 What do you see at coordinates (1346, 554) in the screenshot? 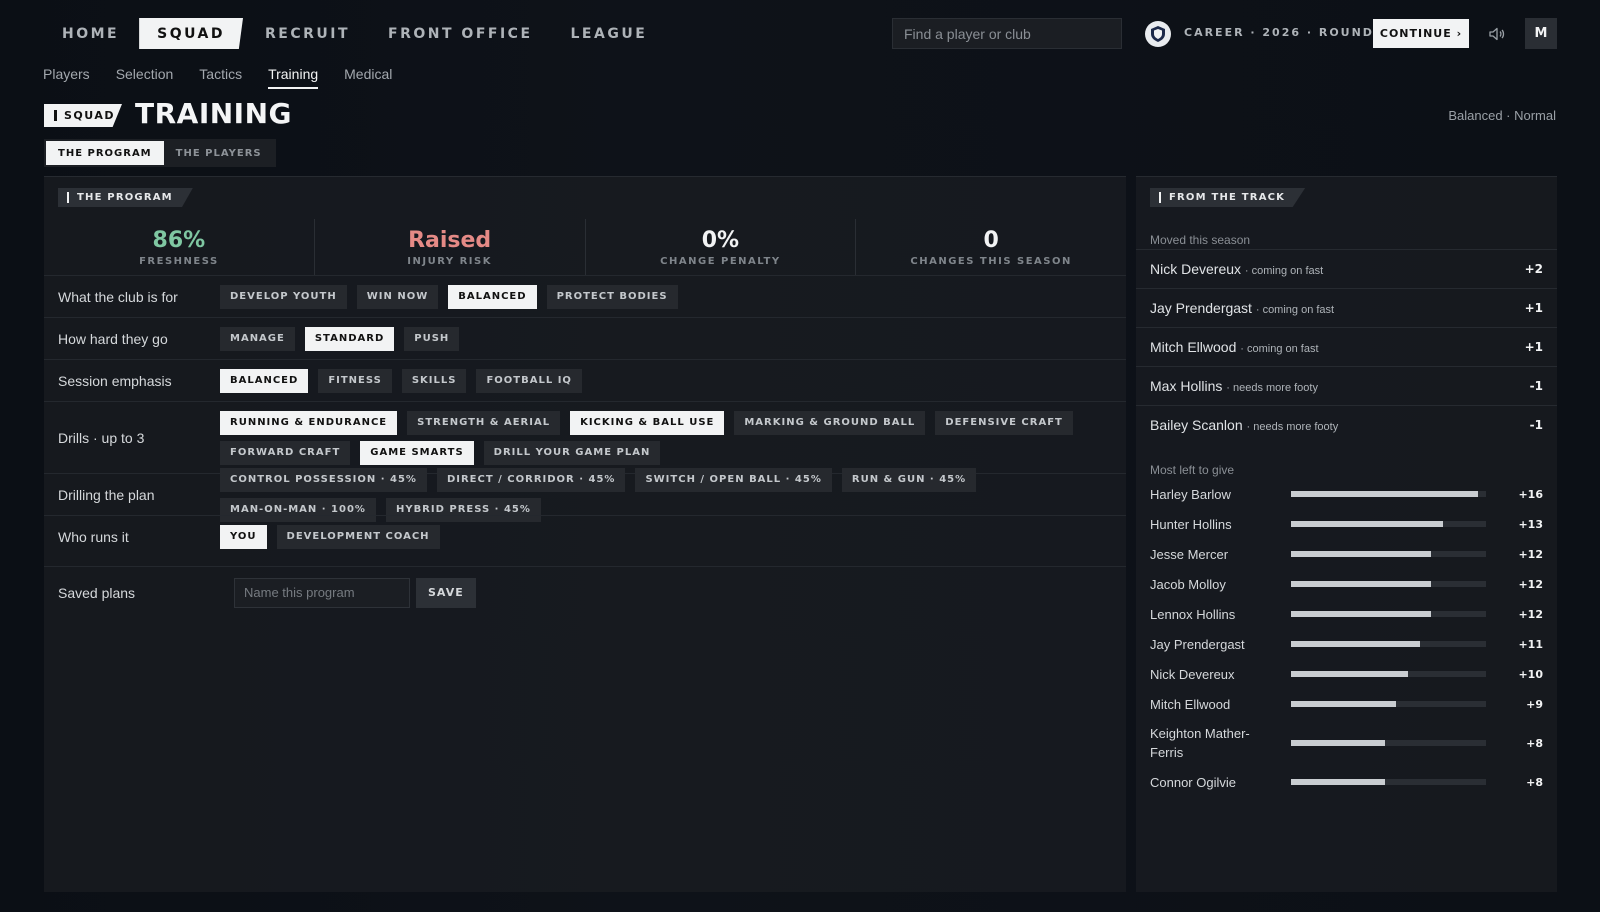
I see `potential-player-row: Jesse Mercer +12` at bounding box center [1346, 554].